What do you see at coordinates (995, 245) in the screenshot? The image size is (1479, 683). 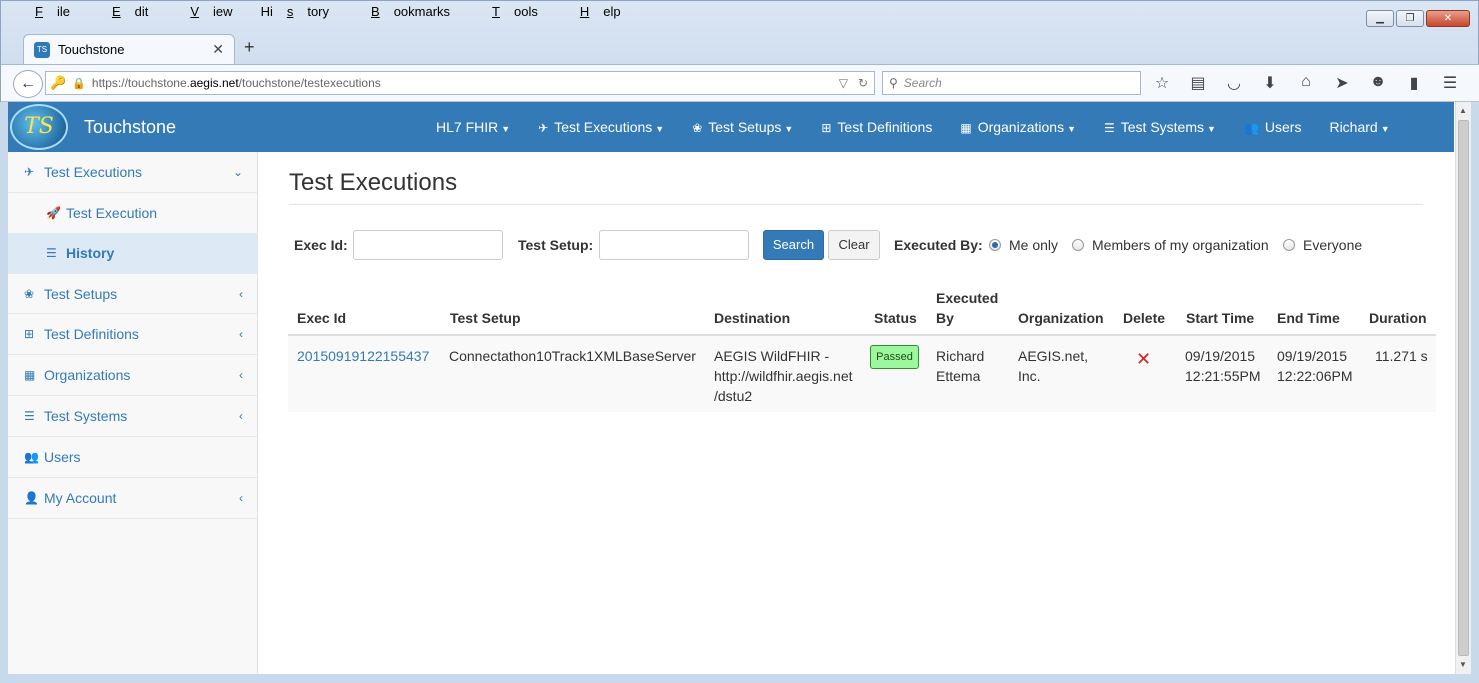 I see `radio-me-only` at bounding box center [995, 245].